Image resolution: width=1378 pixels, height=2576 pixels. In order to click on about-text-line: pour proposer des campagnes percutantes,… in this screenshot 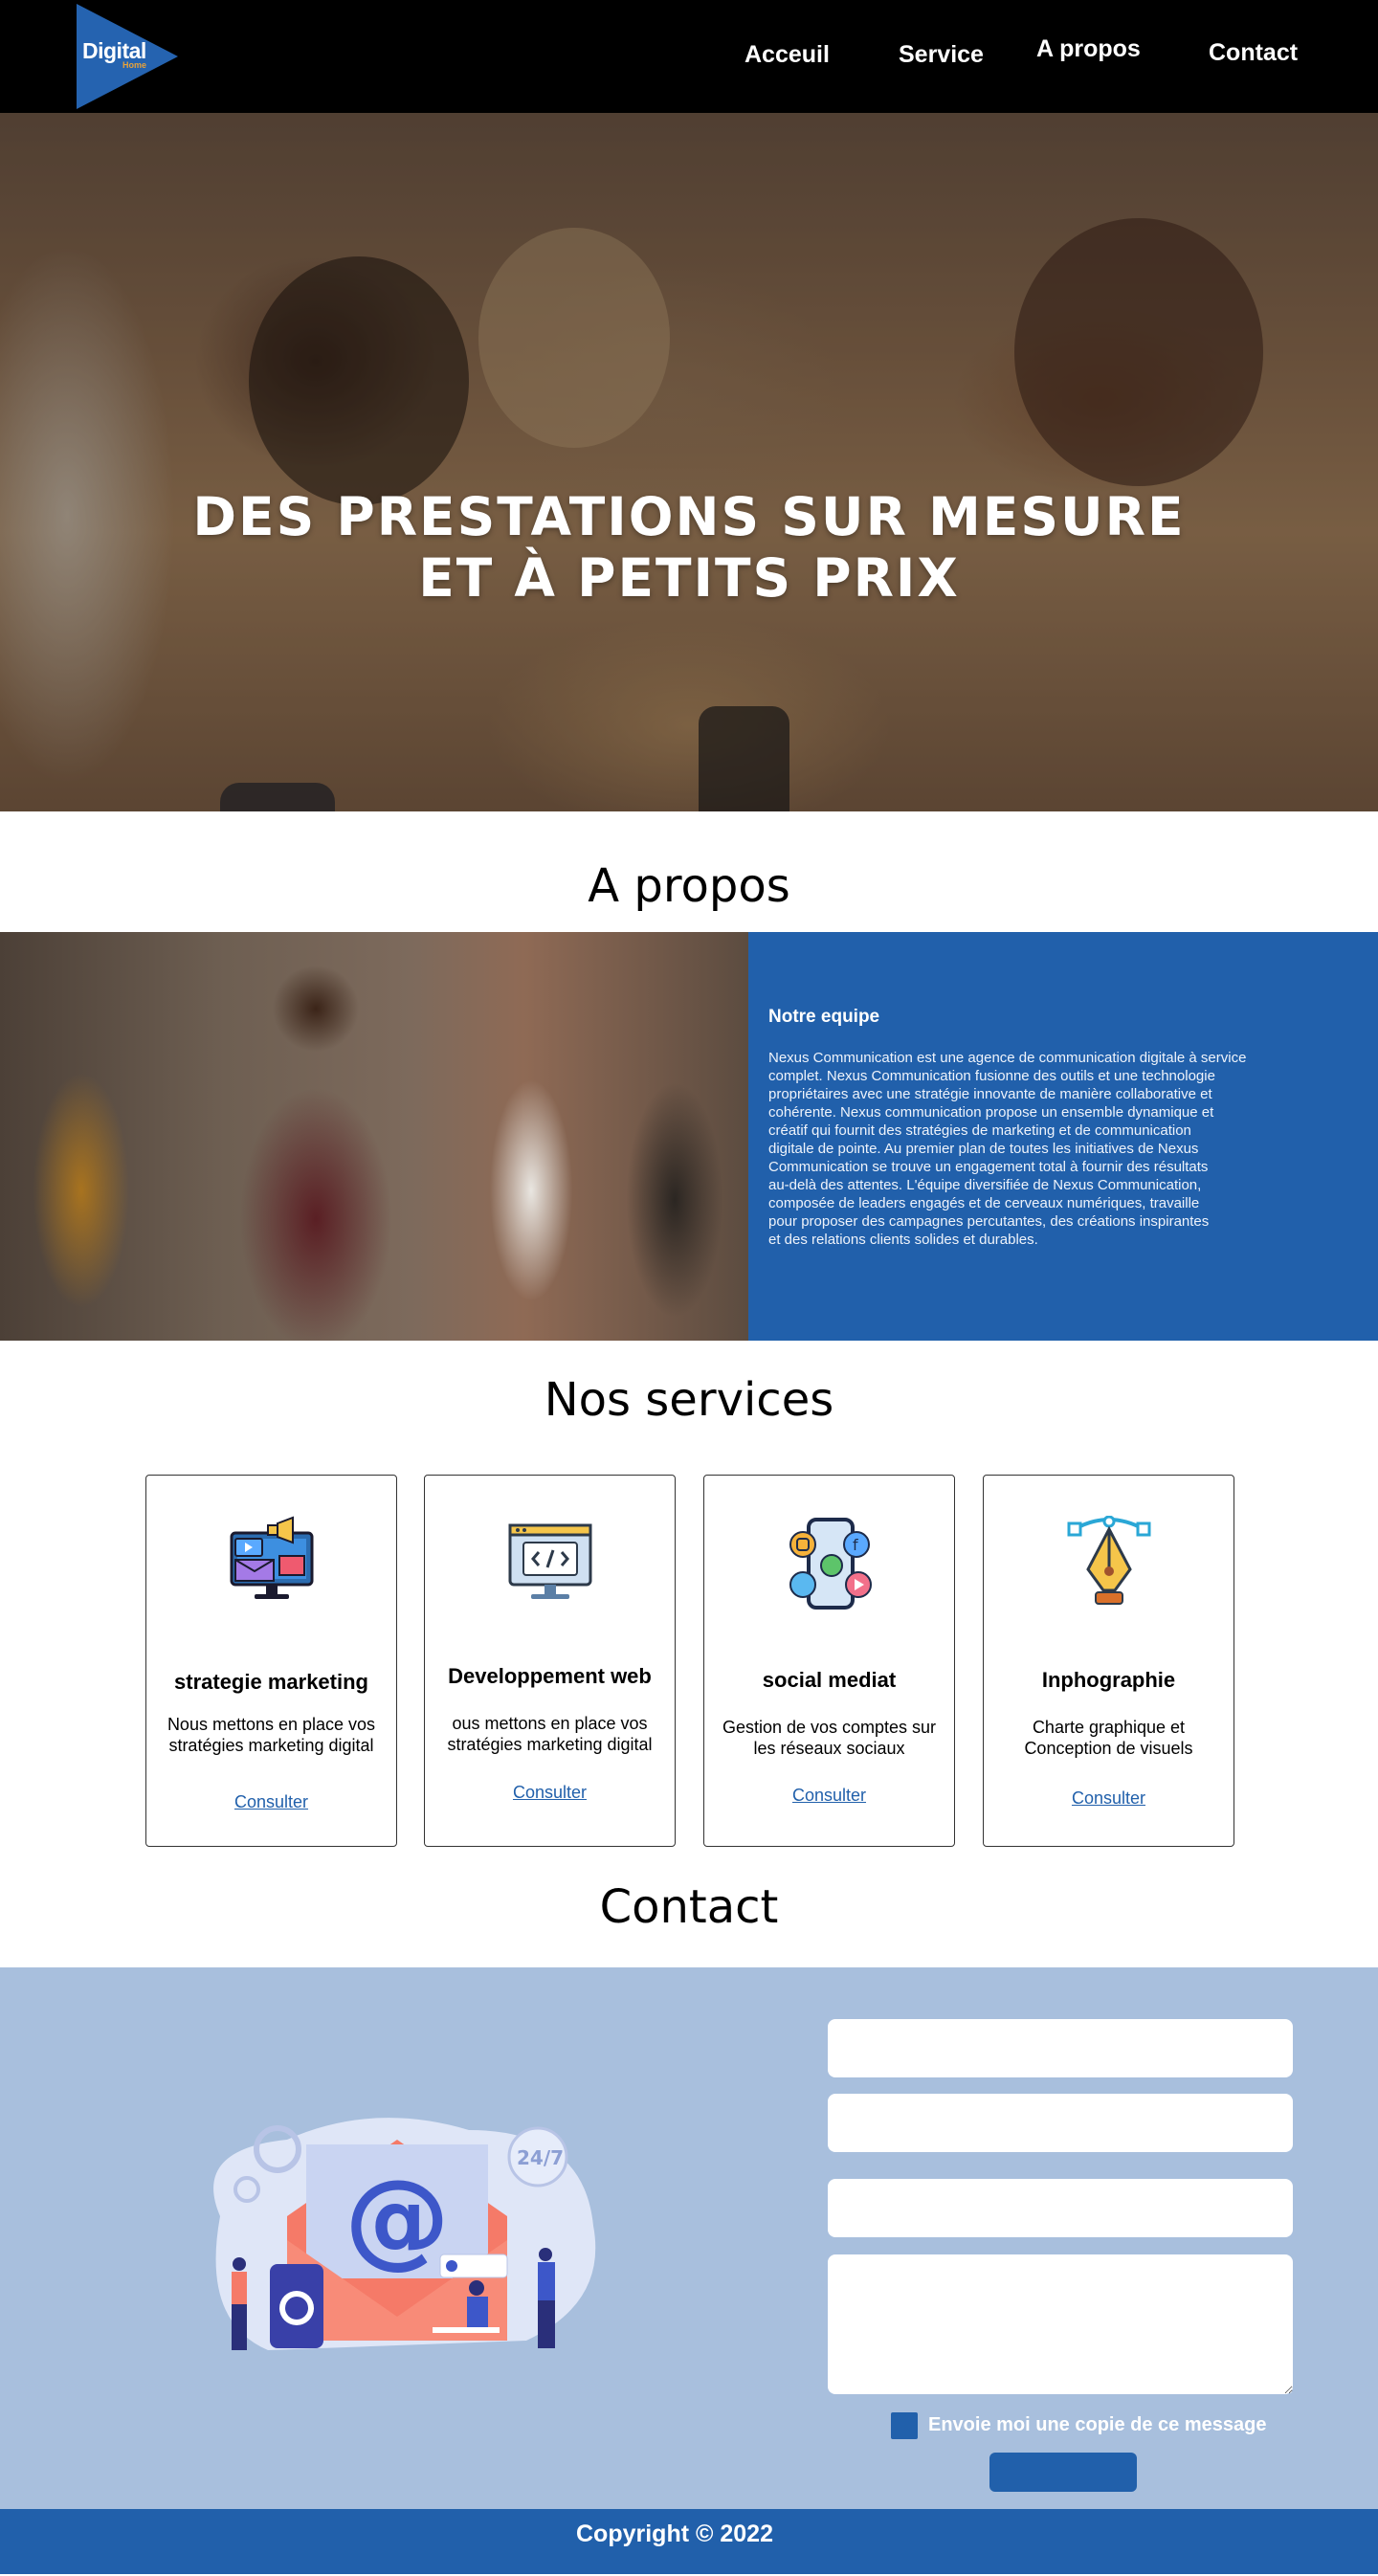, I will do `click(989, 1221)`.